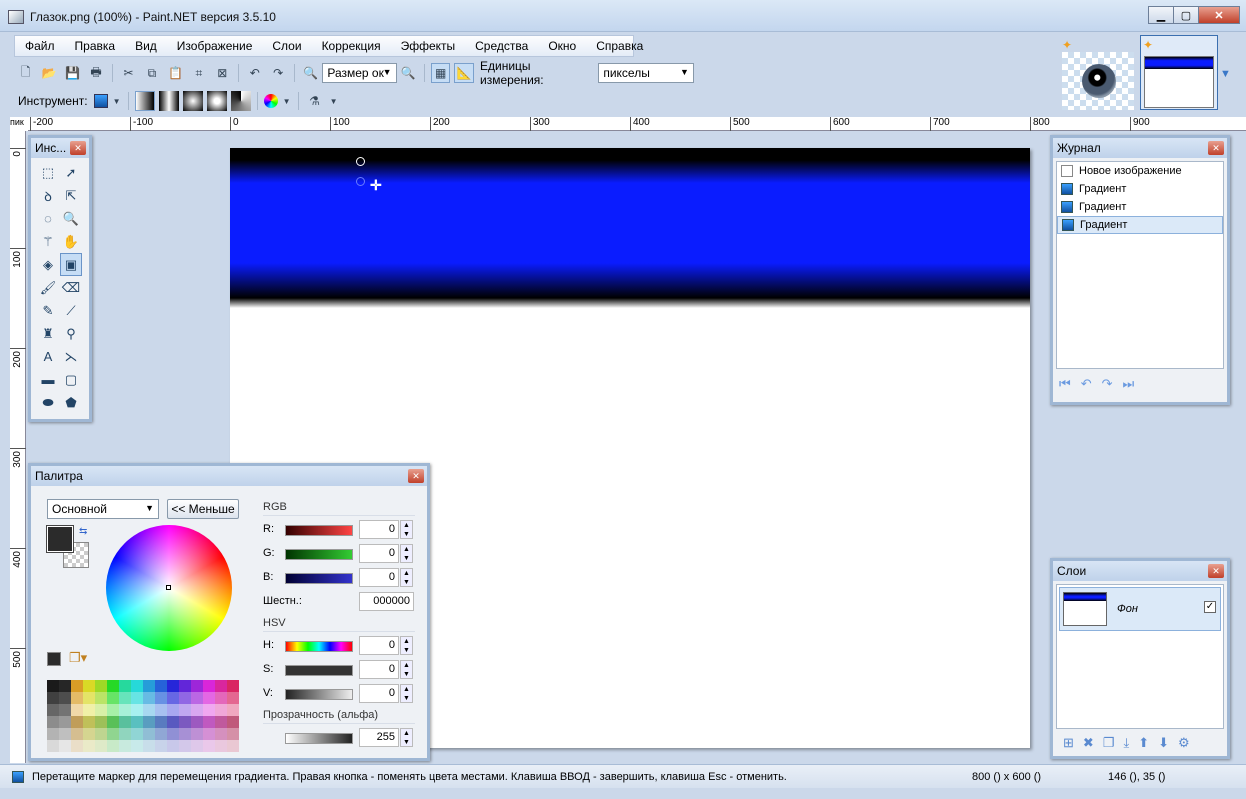 This screenshot has height=799, width=1246. Describe the element at coordinates (619, 46) in the screenshot. I see `menu-help: Справка` at that location.